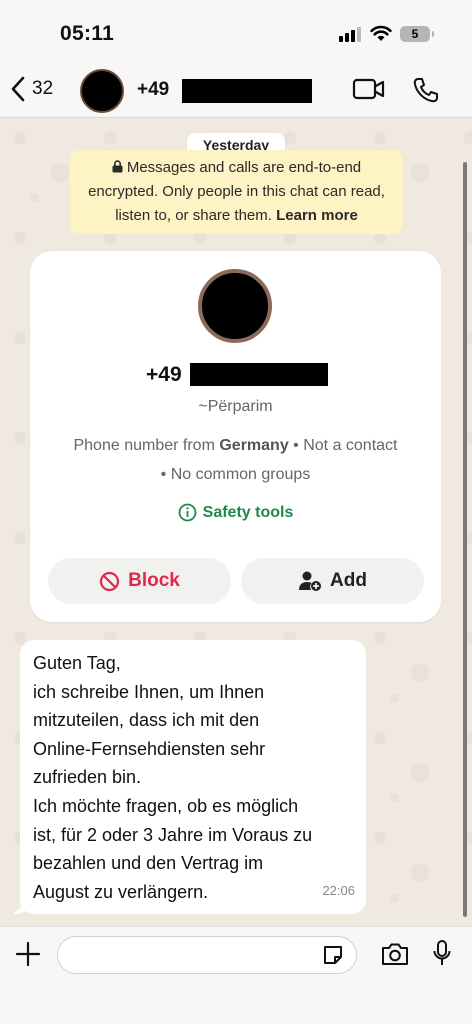  I want to click on battery-indicator: 5, so click(417, 34).